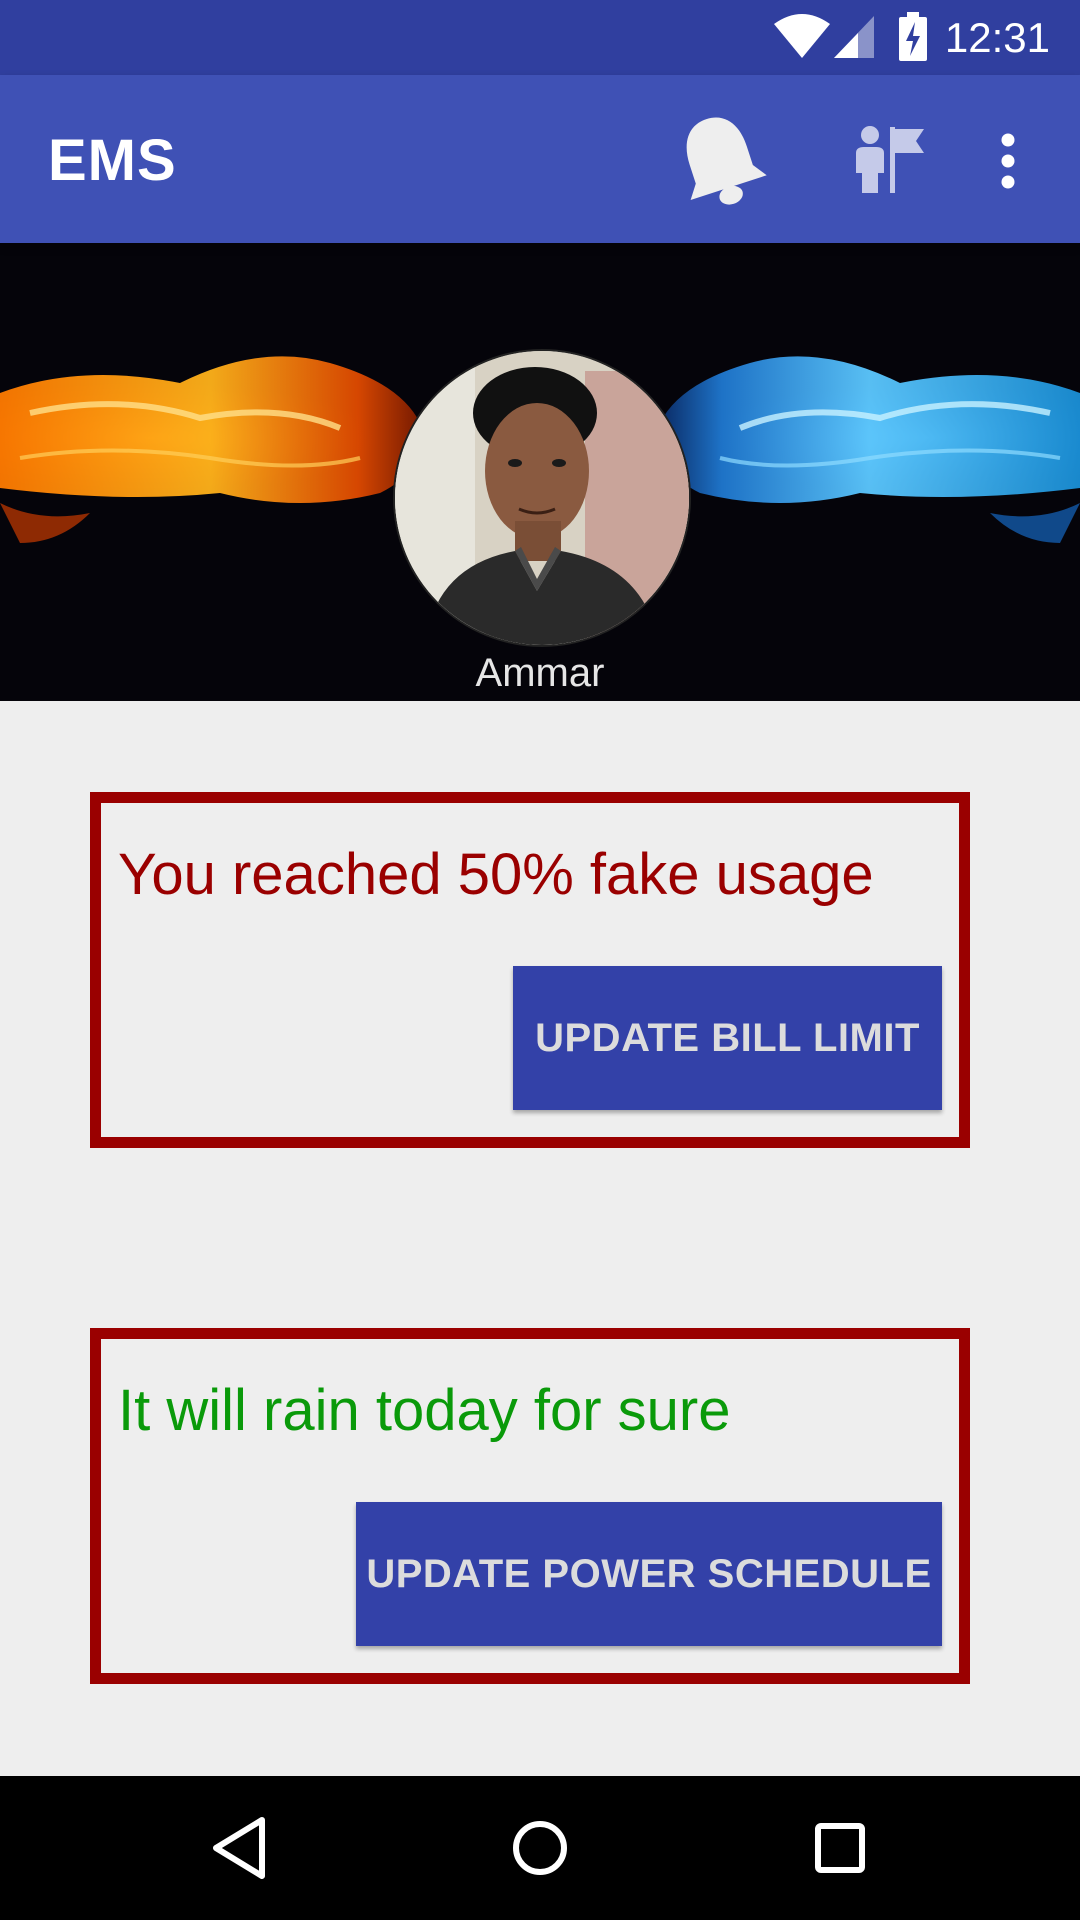  I want to click on usage-alert-message: You reached 50% fake usage, so click(496, 874).